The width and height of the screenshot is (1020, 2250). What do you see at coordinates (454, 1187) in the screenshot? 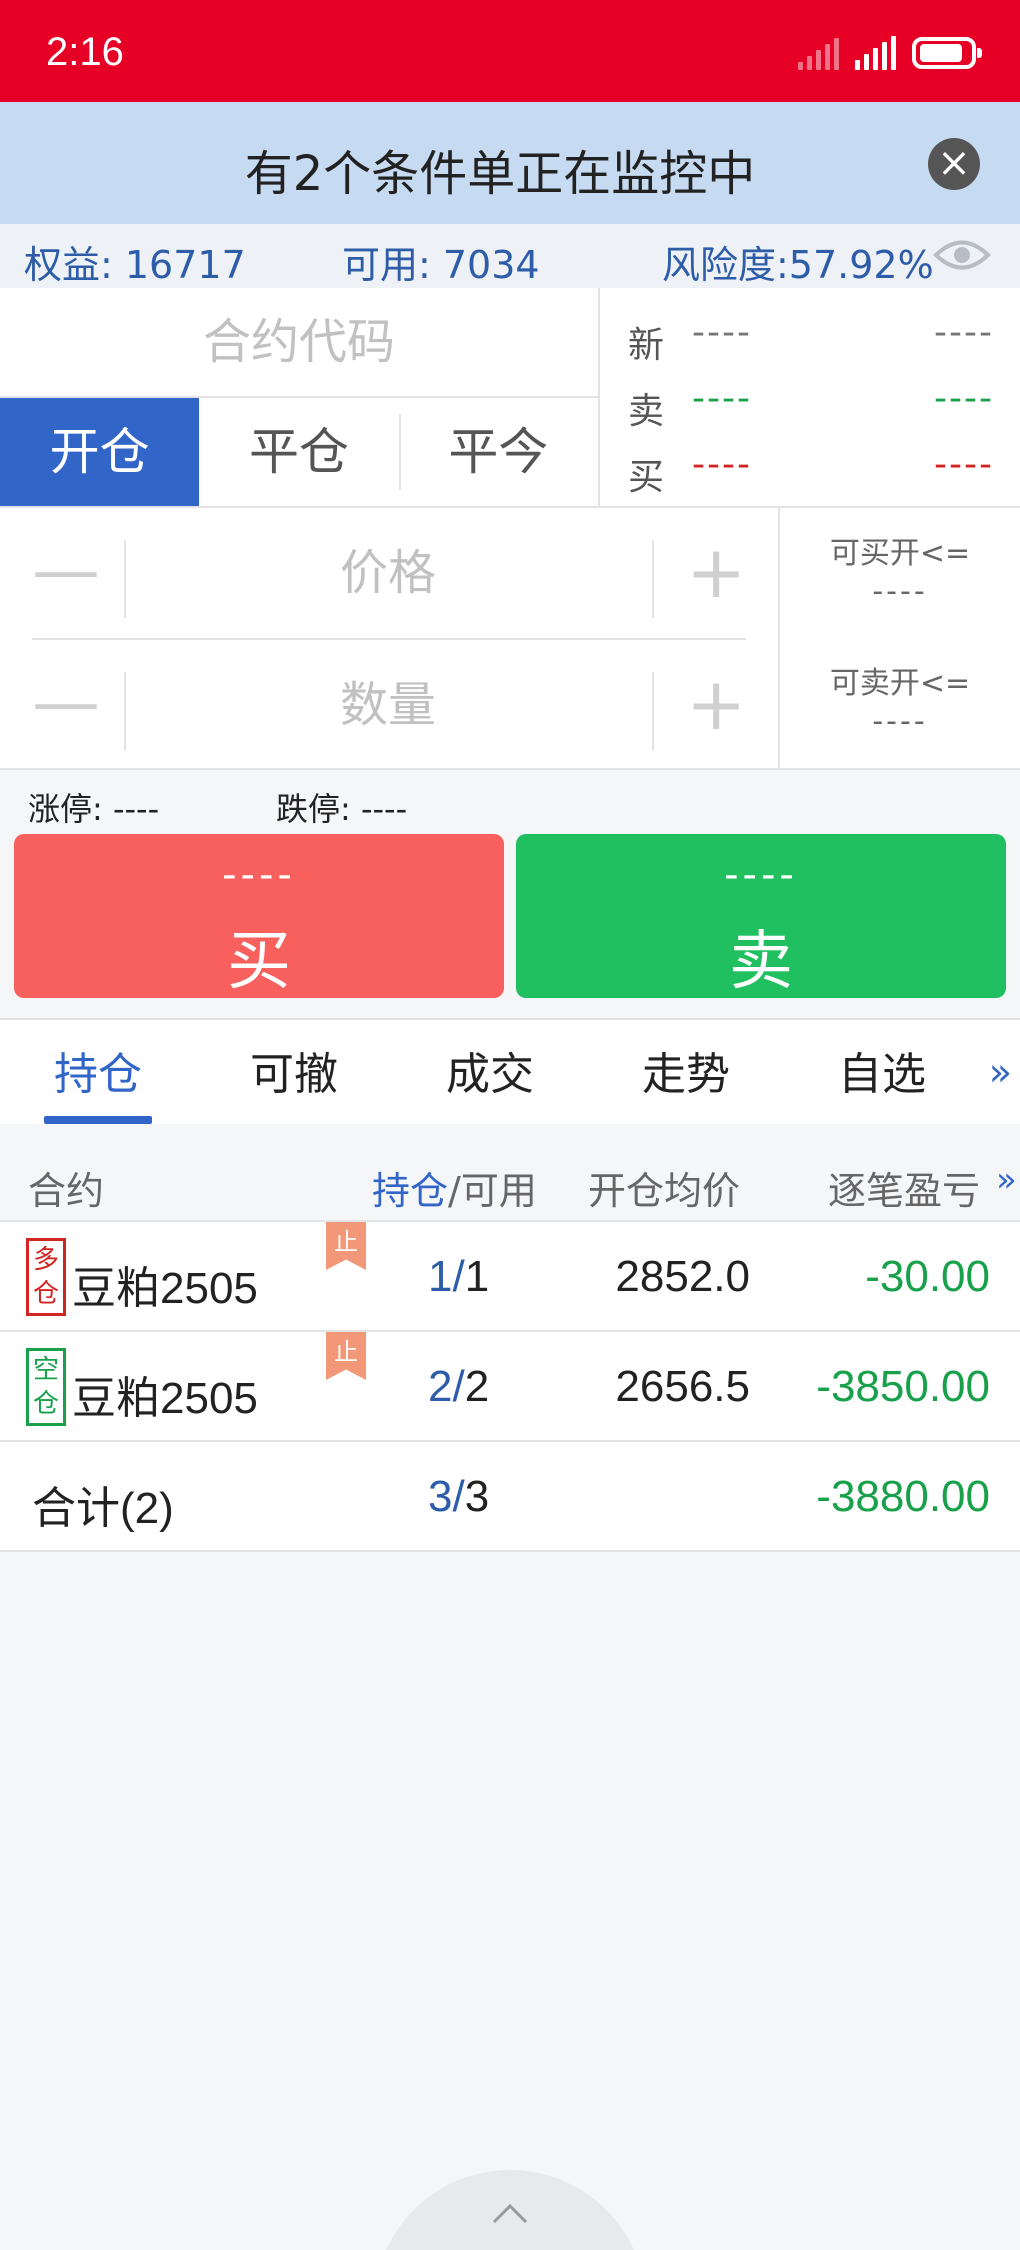
I see `header-position: 持仓/可用` at bounding box center [454, 1187].